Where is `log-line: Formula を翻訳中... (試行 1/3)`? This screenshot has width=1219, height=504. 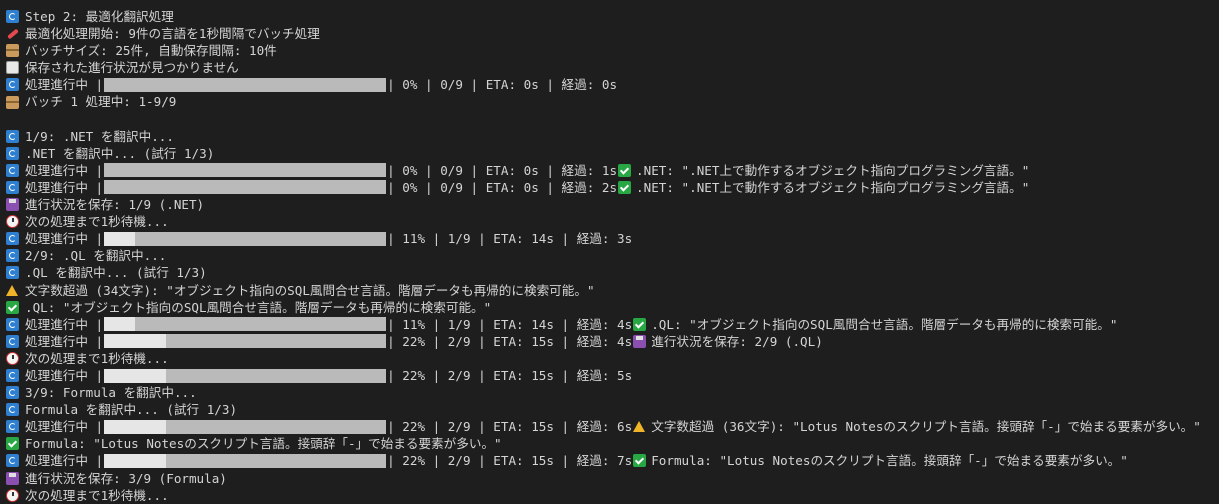 log-line: Formula を翻訳中... (試行 1/3) is located at coordinates (612, 409).